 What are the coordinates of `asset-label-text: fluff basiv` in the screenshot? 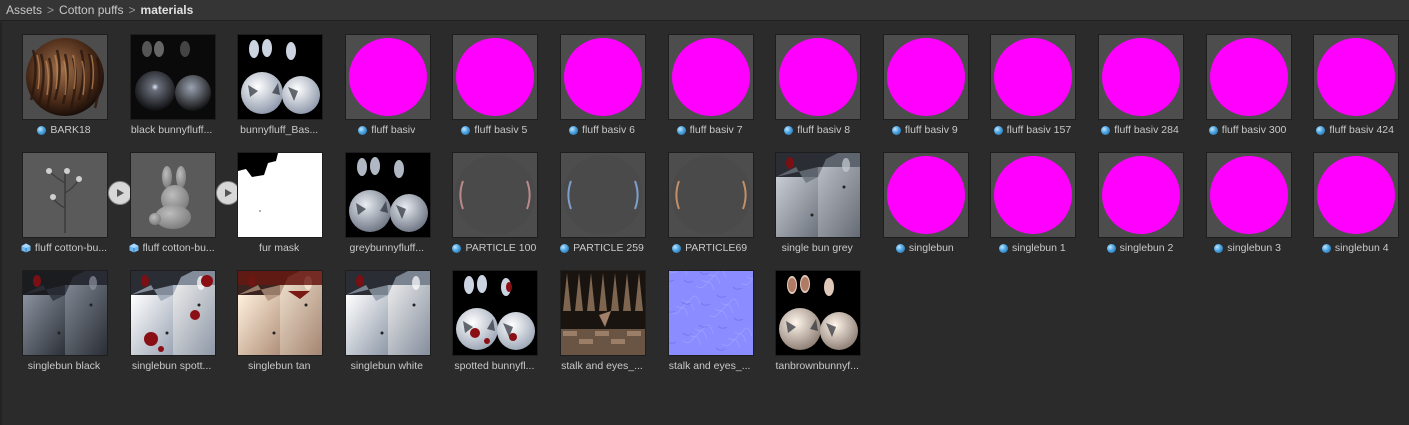 It's located at (393, 130).